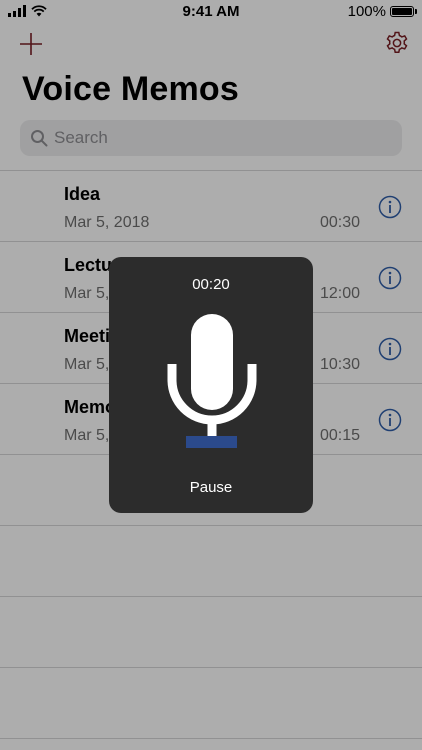  Describe the element at coordinates (212, 381) in the screenshot. I see `microphone-icon` at that location.